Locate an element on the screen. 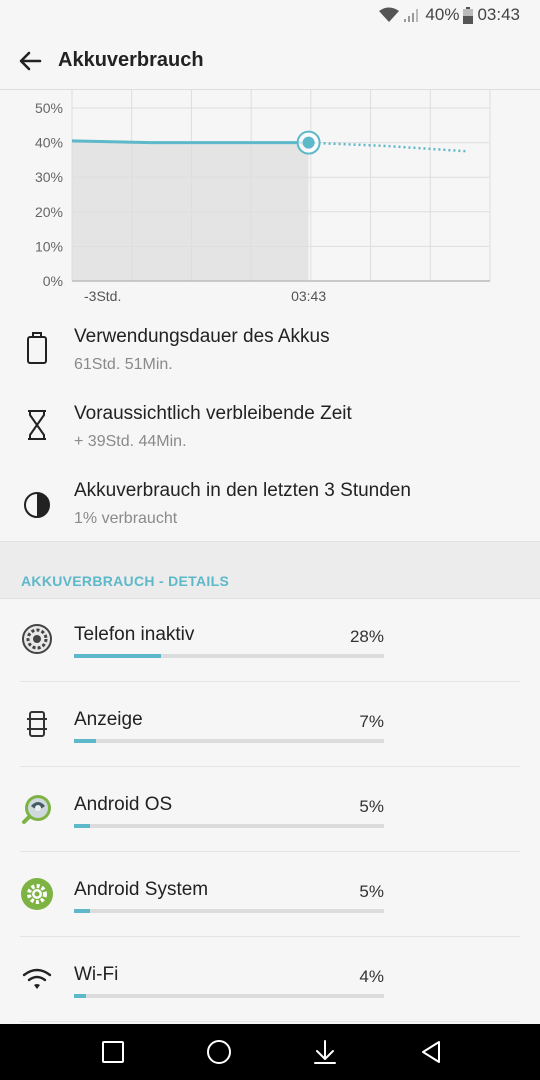 This screenshot has width=540, height=1080. app-name: Anzeige is located at coordinates (108, 719).